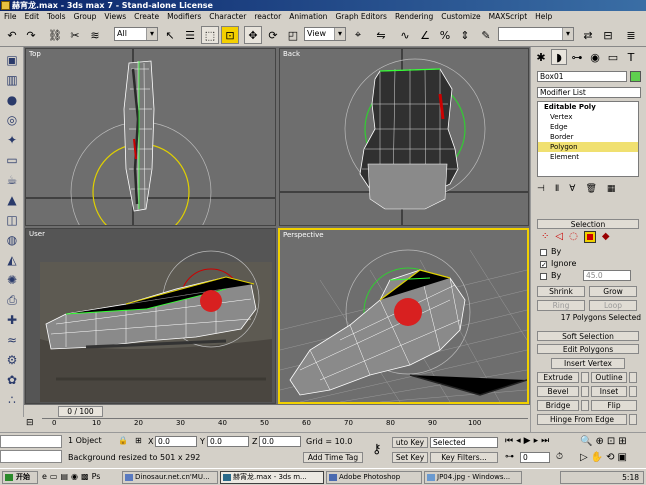 This screenshot has height=485, width=646. What do you see at coordinates (588, 336) in the screenshot?
I see `soft-selection-rollout-header: Soft Selection` at bounding box center [588, 336].